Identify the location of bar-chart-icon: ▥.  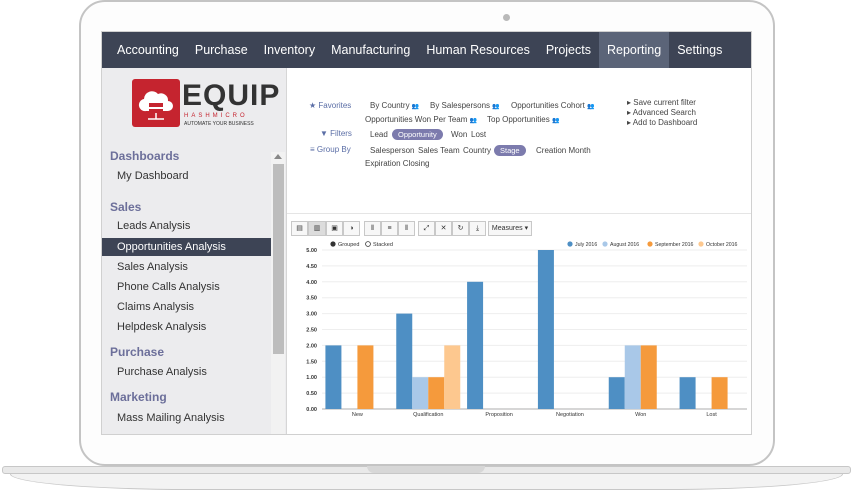
(317, 228).